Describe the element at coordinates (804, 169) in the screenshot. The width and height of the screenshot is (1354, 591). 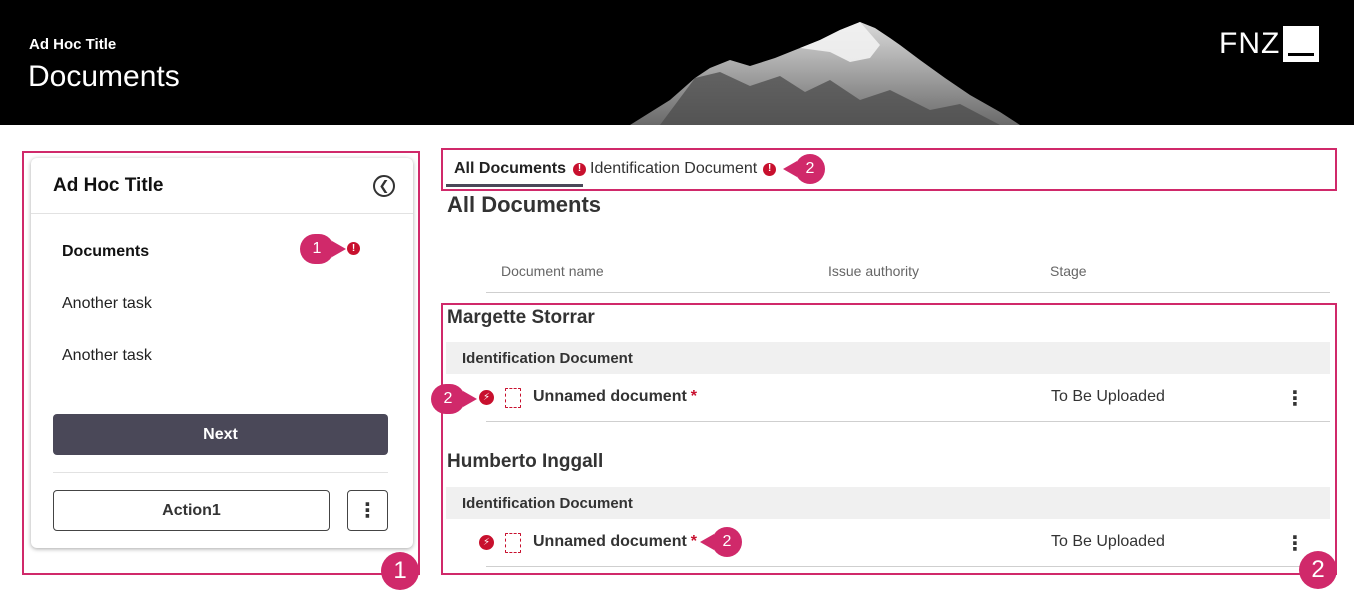
I see `annotation-pin-tab: 2` at that location.